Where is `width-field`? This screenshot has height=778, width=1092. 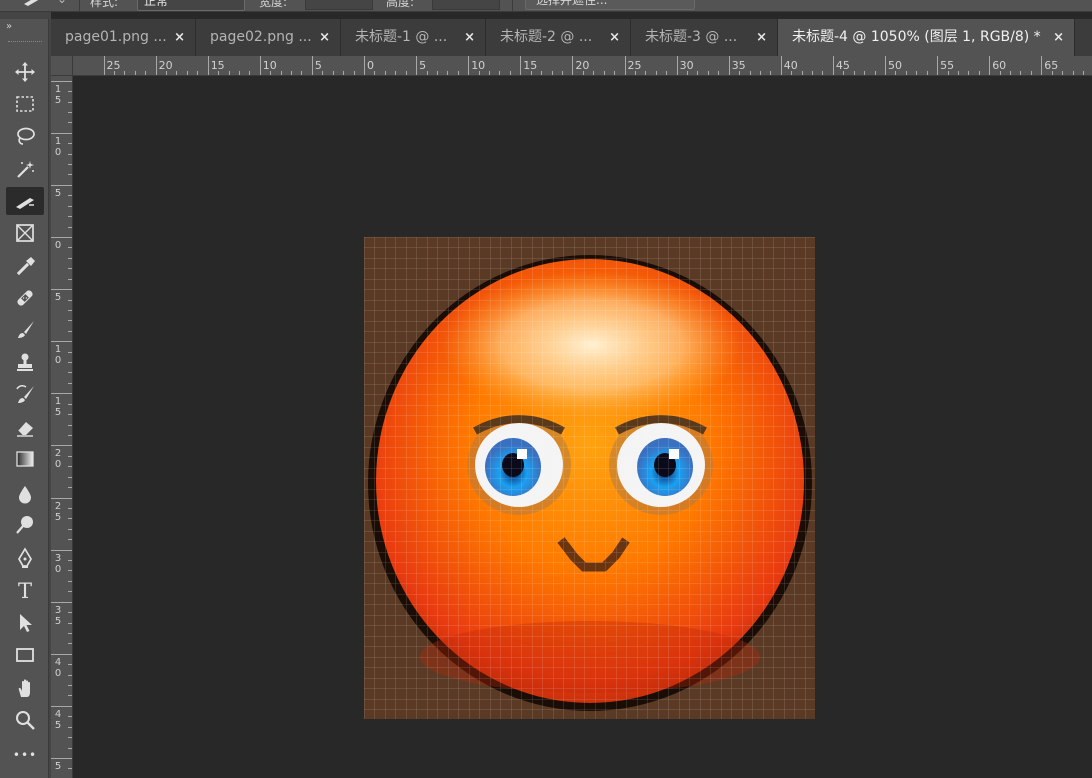
width-field is located at coordinates (339, 5).